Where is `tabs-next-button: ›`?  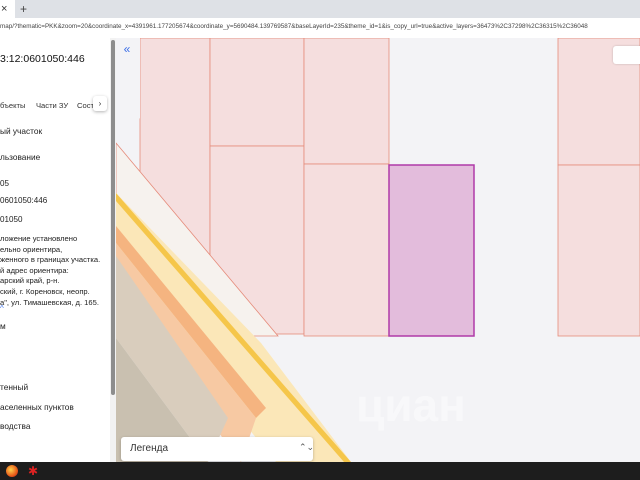 tabs-next-button: › is located at coordinates (100, 103).